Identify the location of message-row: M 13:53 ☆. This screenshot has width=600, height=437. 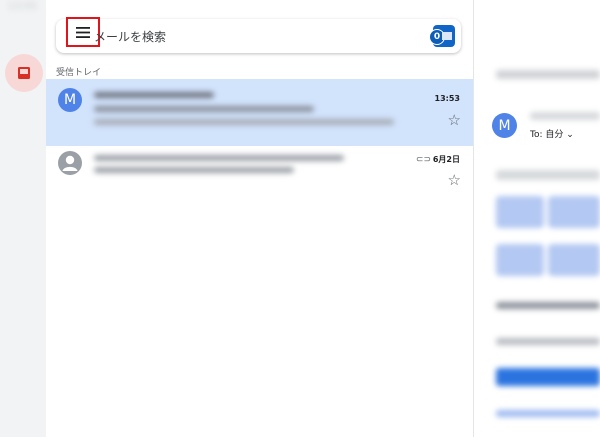
(259, 112).